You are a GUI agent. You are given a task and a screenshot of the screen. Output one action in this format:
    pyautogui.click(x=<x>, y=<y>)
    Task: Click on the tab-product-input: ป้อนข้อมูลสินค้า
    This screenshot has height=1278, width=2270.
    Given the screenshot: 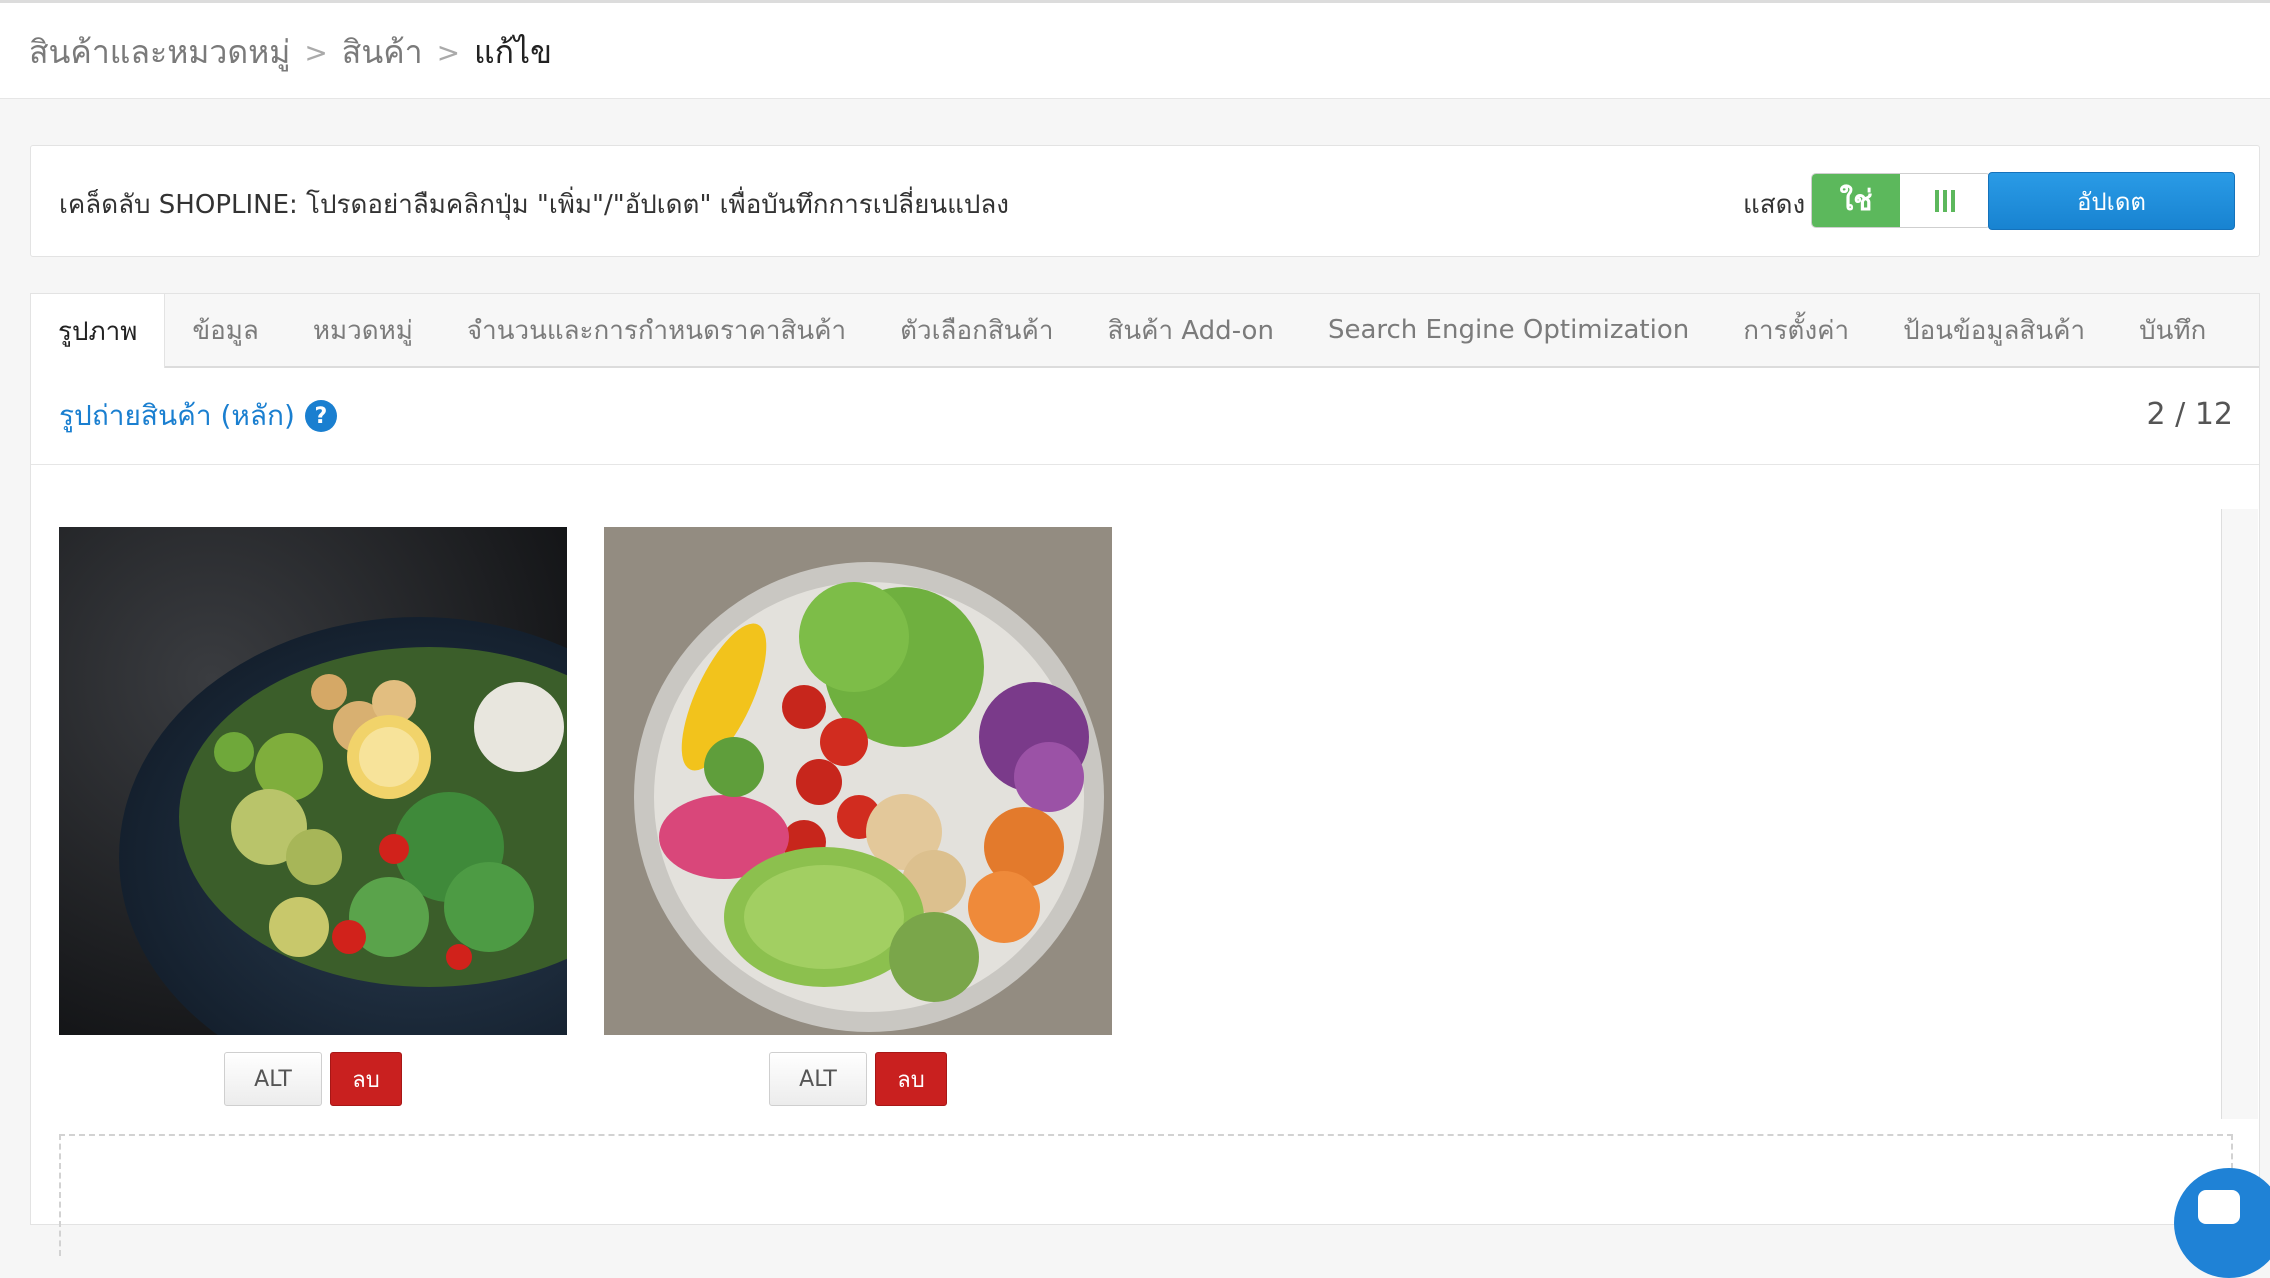 What is the action you would take?
    pyautogui.click(x=1994, y=330)
    